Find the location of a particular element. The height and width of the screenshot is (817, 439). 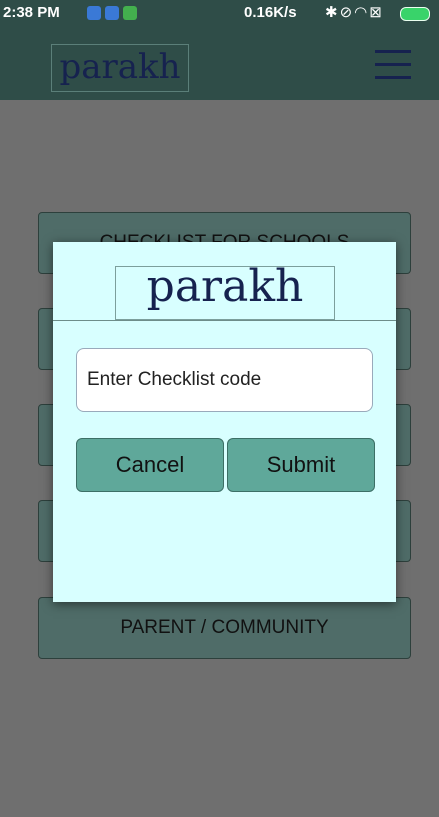

sim-icon: ⊠ is located at coordinates (376, 12).